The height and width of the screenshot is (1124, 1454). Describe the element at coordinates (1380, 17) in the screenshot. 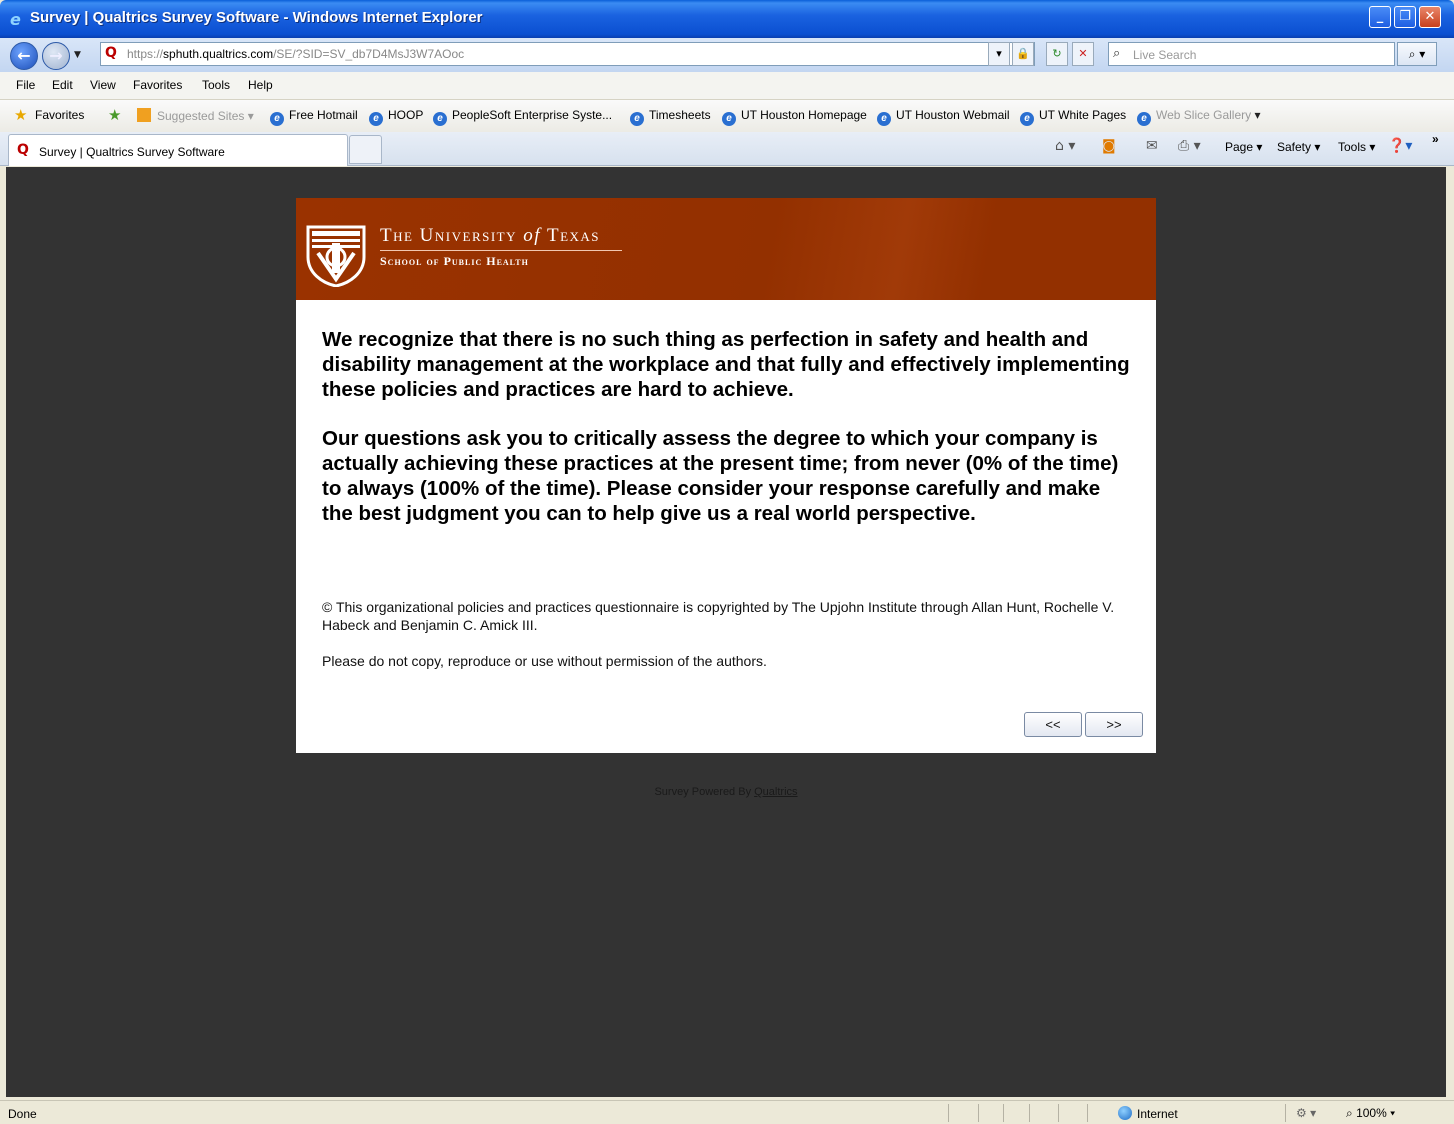

I see `minimize-button: _` at that location.